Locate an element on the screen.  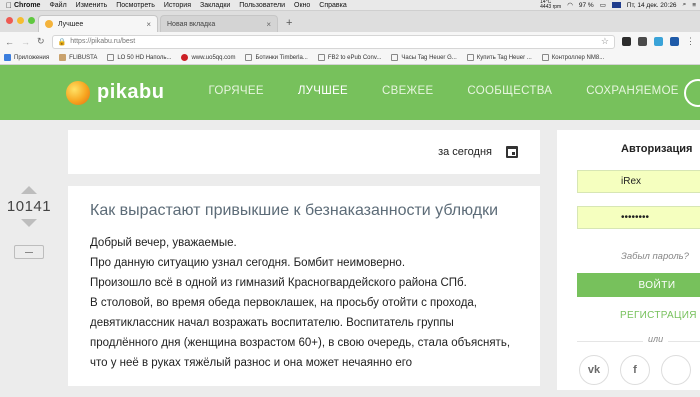
pikabu-favicon is located at coordinates (49, 24).